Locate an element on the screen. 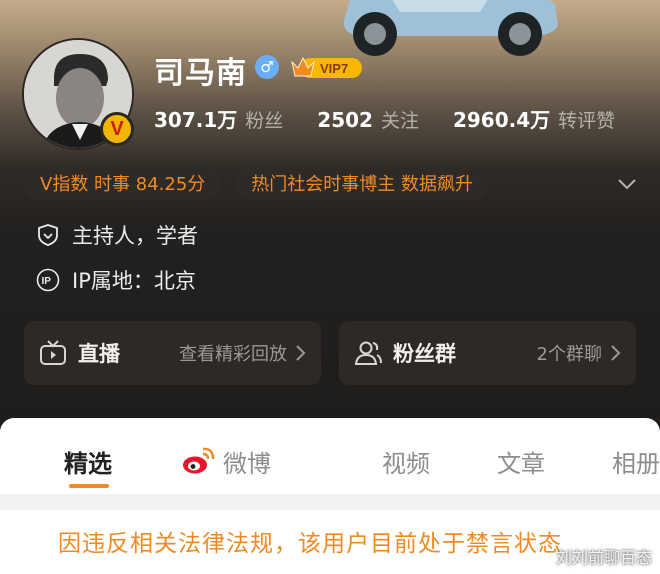 The width and height of the screenshot is (660, 574). male-icon: ♂ is located at coordinates (267, 67).